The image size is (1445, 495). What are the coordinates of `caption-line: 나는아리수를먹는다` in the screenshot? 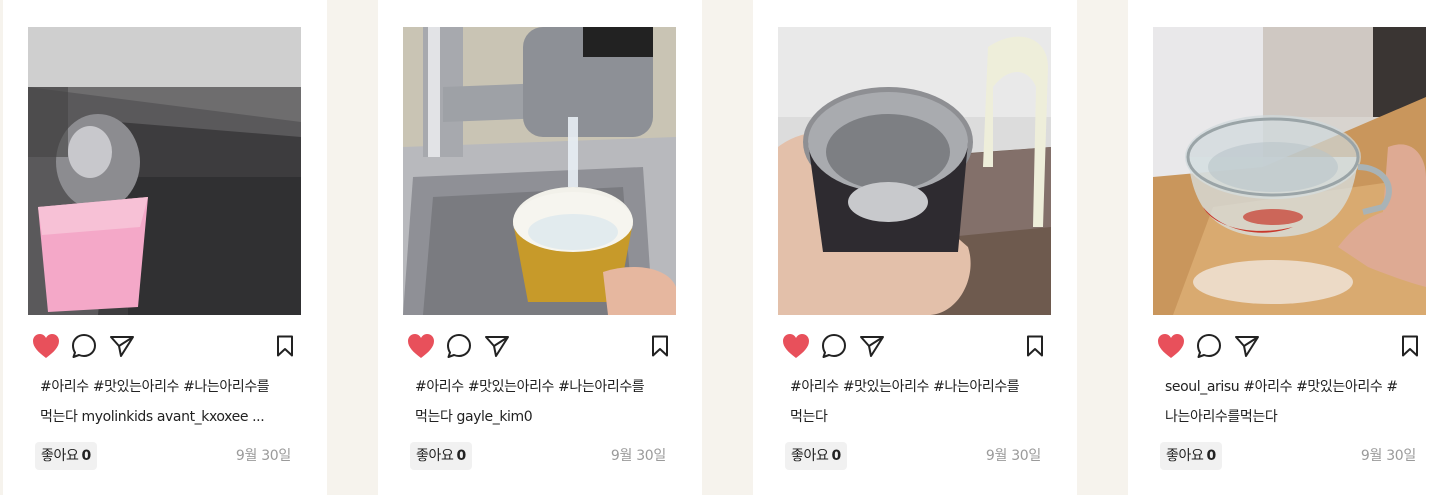 It's located at (1221, 417).